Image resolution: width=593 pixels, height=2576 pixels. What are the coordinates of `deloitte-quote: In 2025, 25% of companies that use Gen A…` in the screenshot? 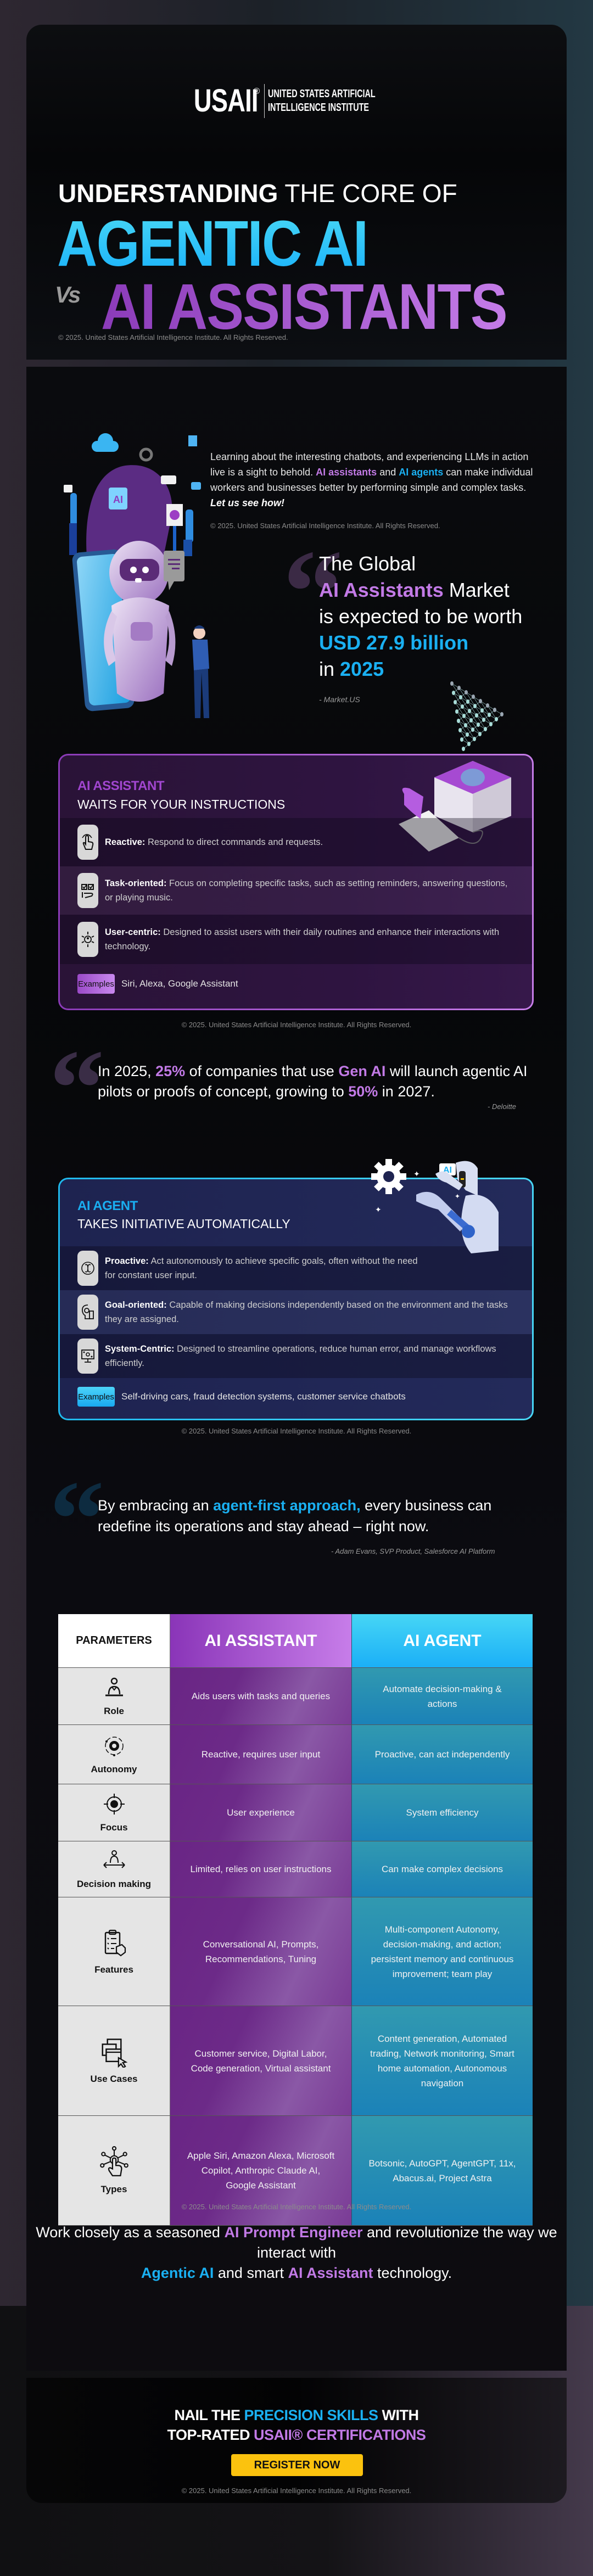 It's located at (317, 1081).